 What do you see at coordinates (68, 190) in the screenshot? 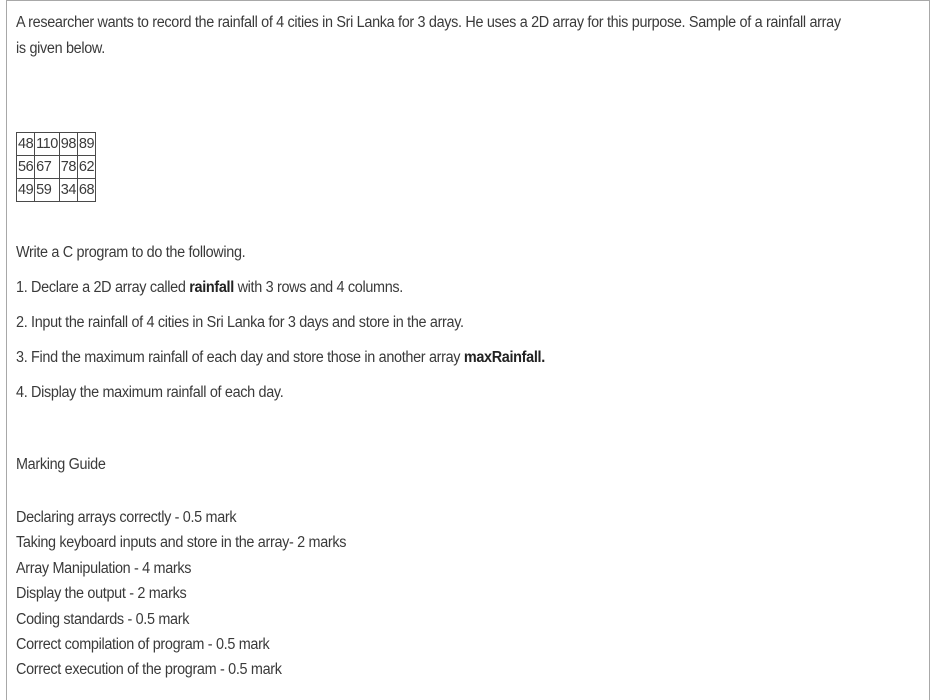
I see `table-cell: 34` at bounding box center [68, 190].